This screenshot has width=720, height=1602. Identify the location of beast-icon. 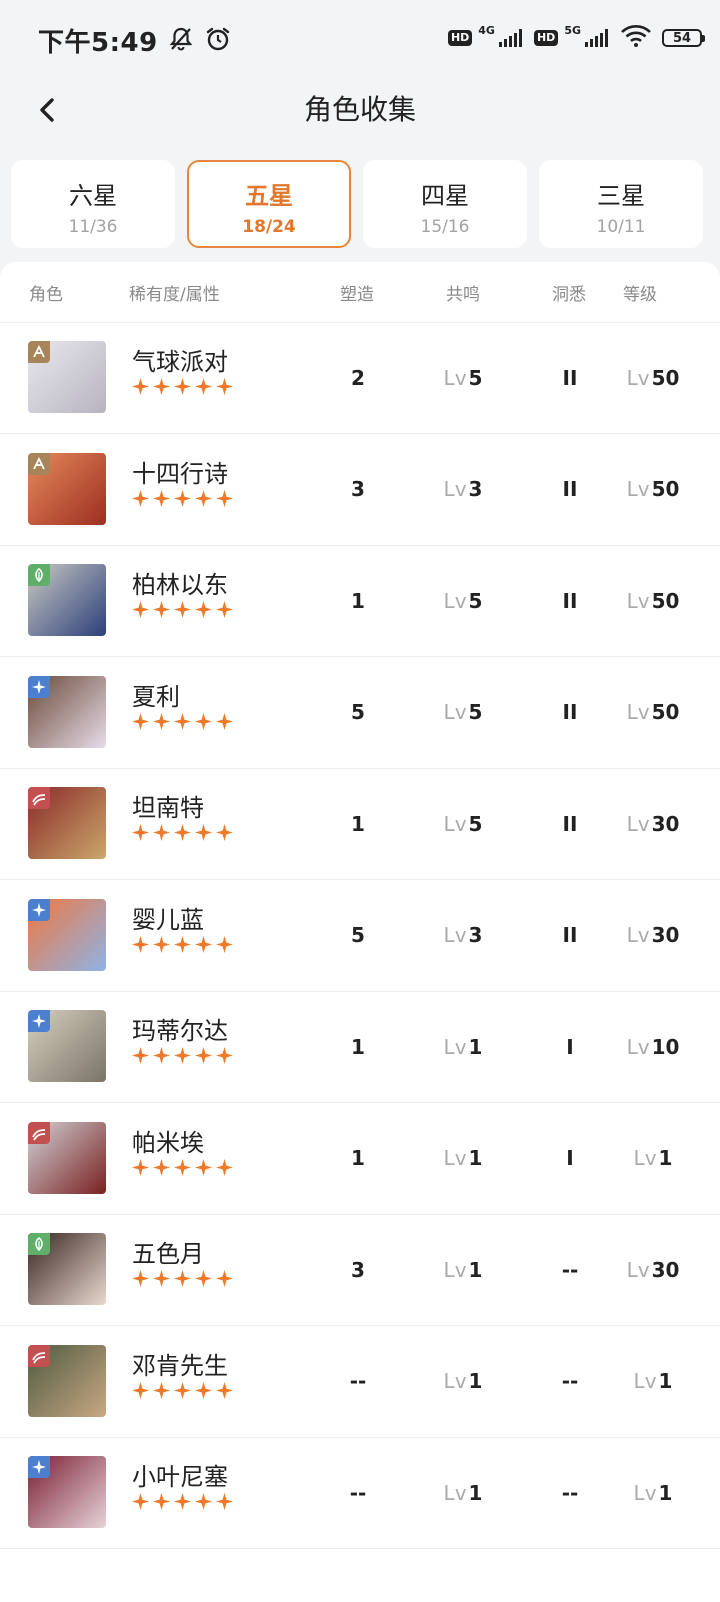
(39, 463).